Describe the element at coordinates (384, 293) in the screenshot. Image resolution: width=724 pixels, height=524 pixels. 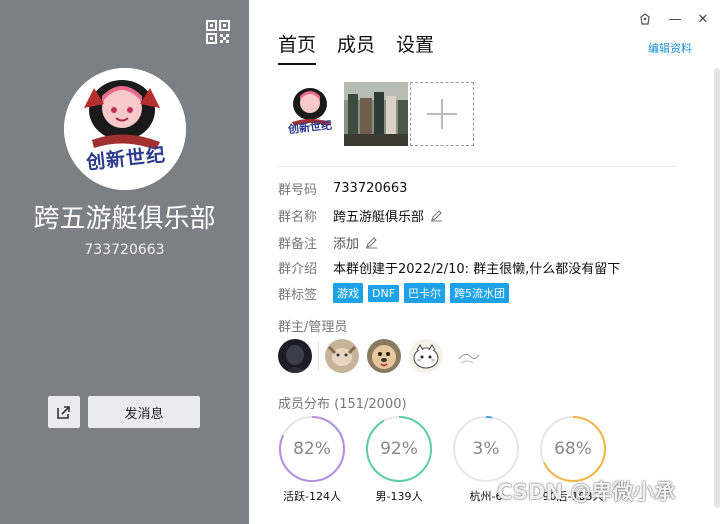
I see `tag: DNF` at that location.